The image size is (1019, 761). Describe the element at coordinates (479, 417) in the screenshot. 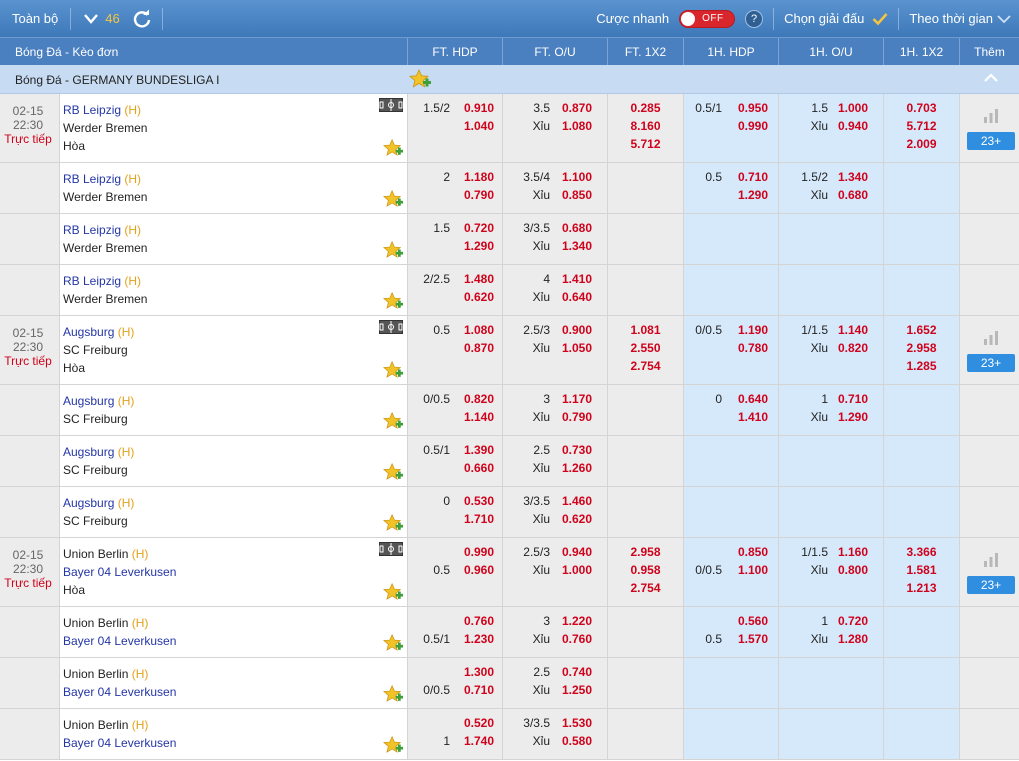

I see `ft-hdp-away-odds: 1.140` at that location.